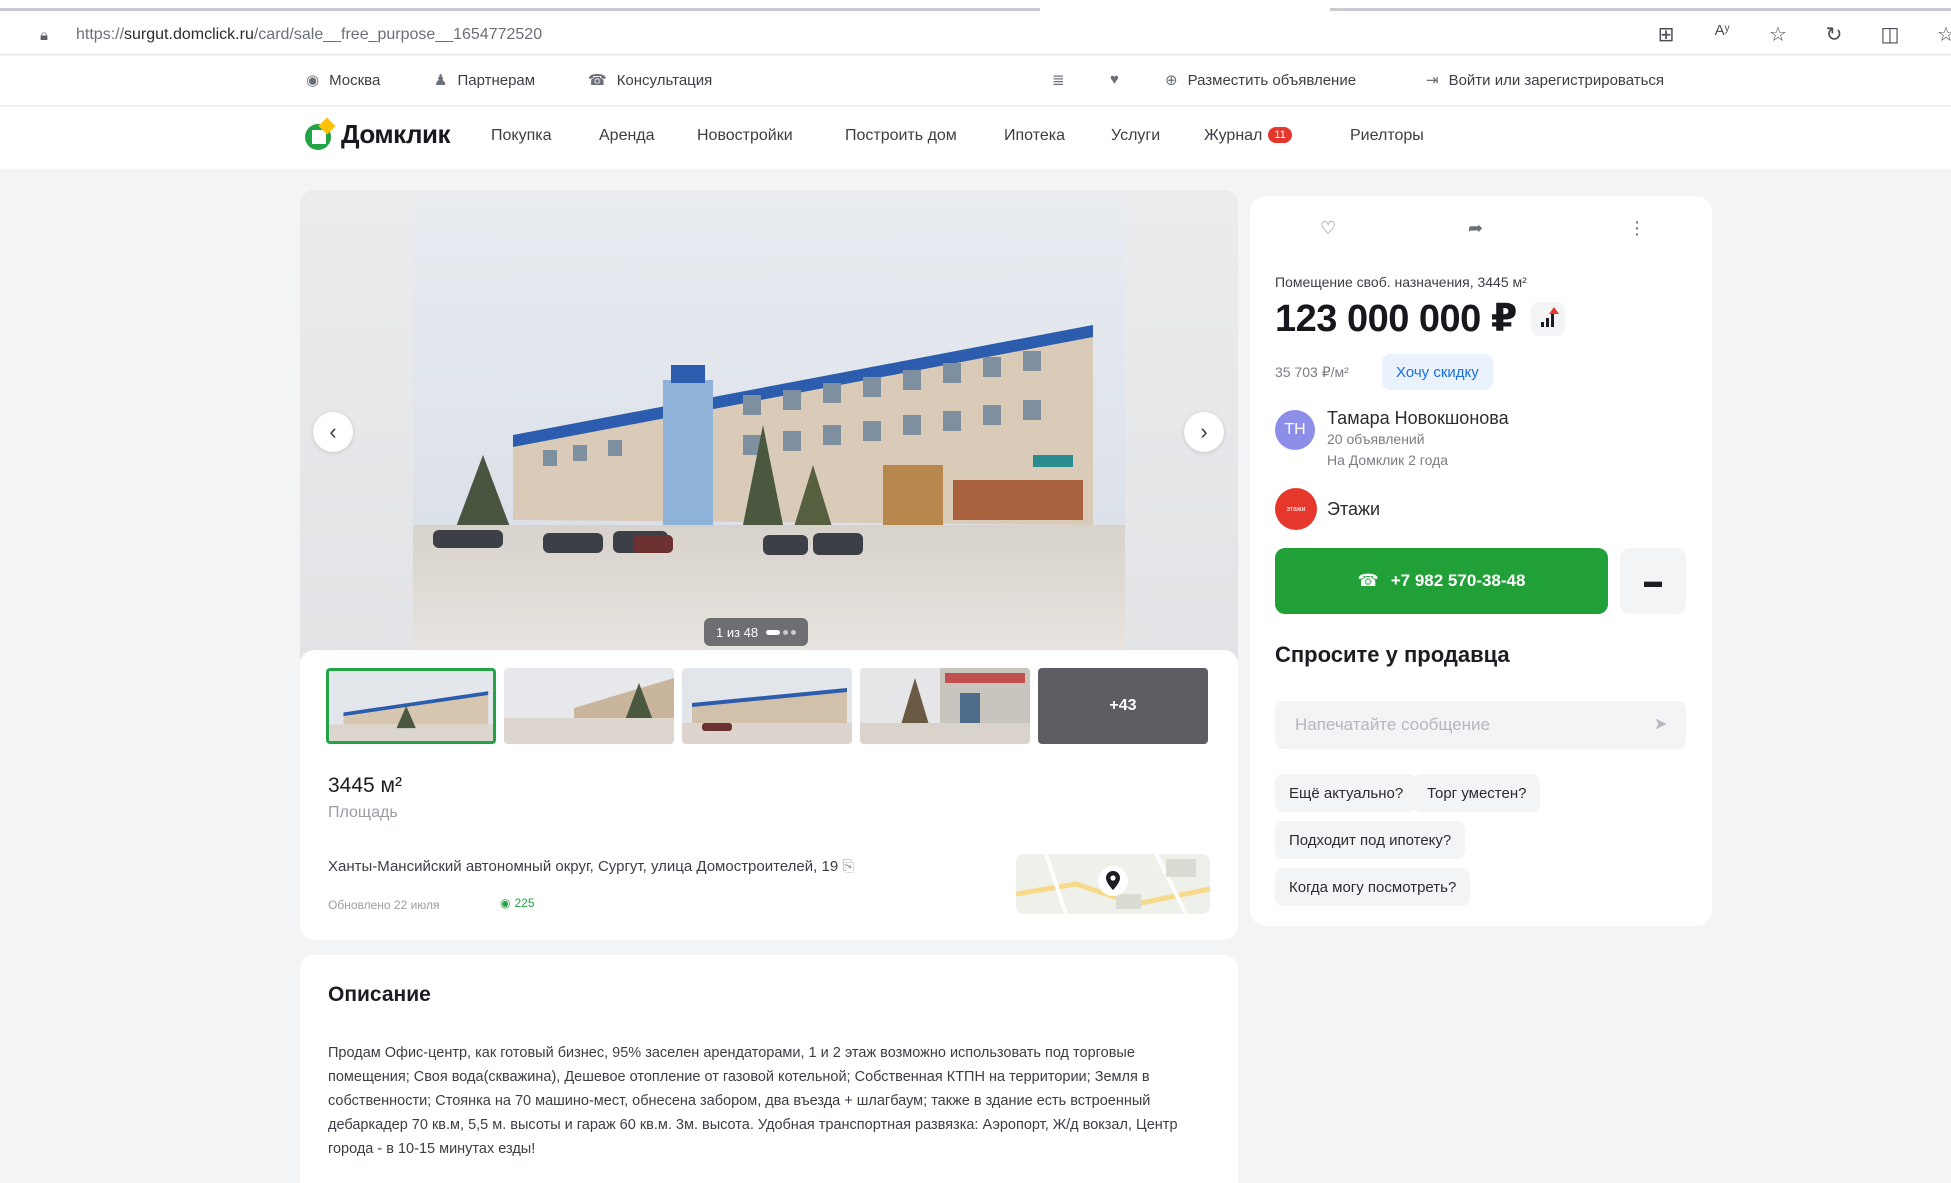 The height and width of the screenshot is (1183, 1951). What do you see at coordinates (1458, 580) in the screenshot?
I see `phone-number: +7 982 570-38-48` at bounding box center [1458, 580].